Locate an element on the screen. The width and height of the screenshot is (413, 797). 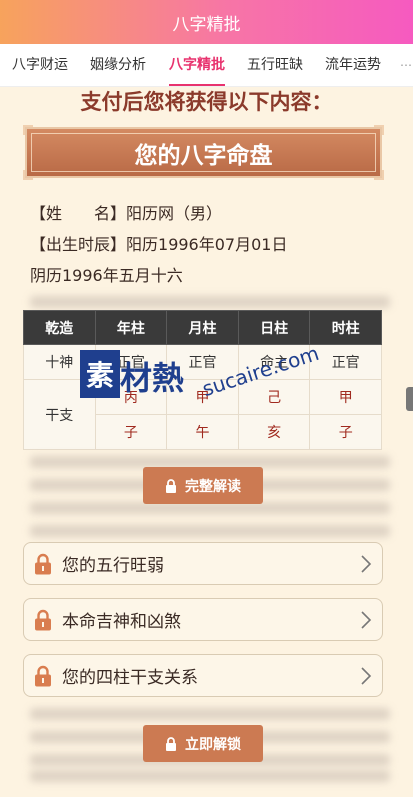
locked-item-label: 本命吉神和凶煞 is located at coordinates (121, 622).